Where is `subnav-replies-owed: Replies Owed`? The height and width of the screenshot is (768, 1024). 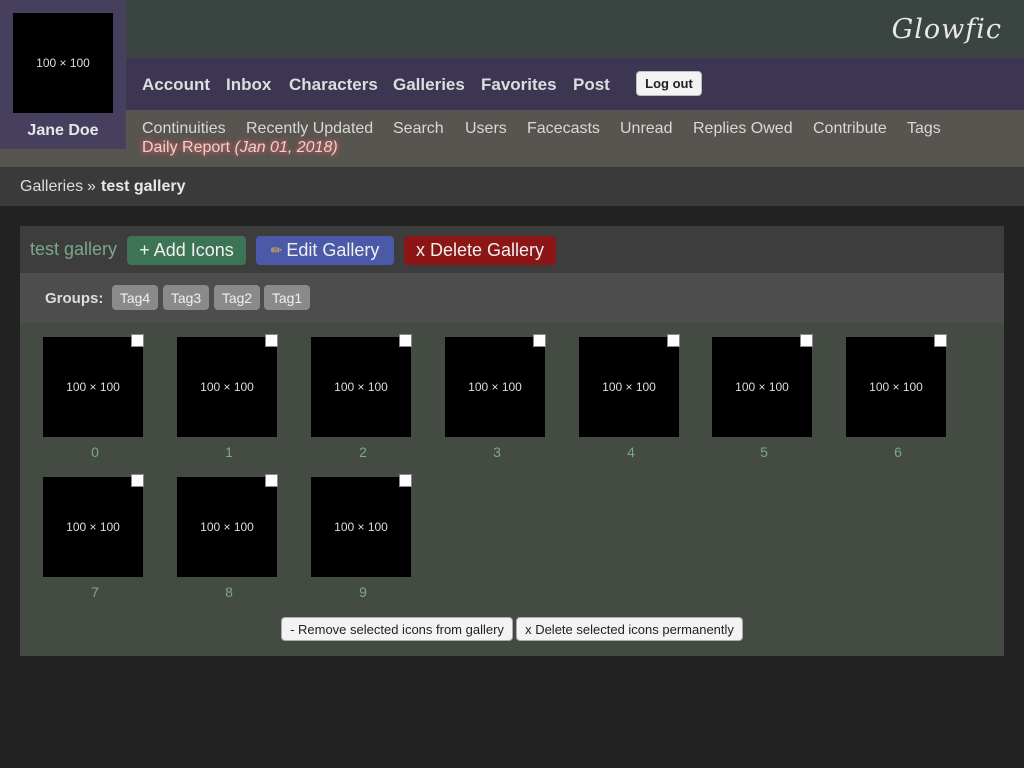 subnav-replies-owed: Replies Owed is located at coordinates (743, 129).